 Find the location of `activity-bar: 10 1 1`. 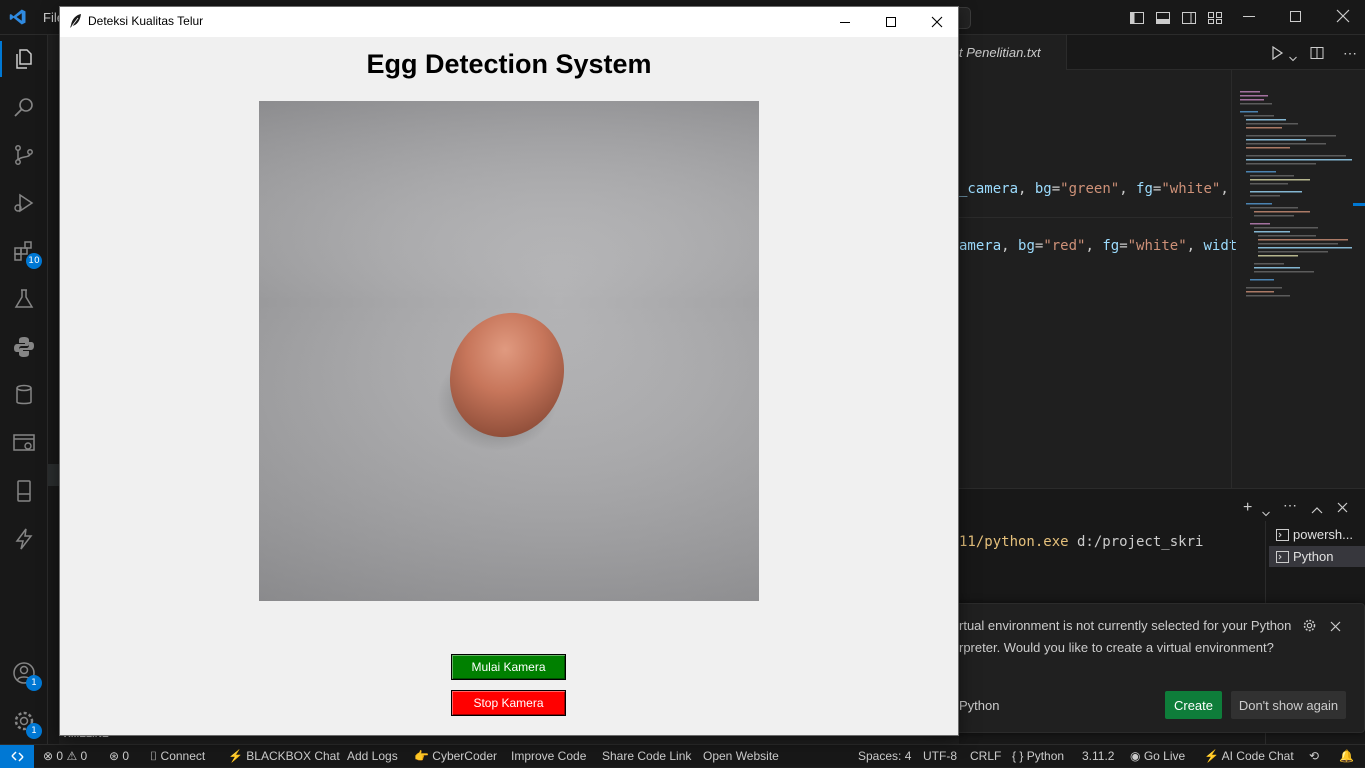

activity-bar: 10 1 1 is located at coordinates (24, 389).